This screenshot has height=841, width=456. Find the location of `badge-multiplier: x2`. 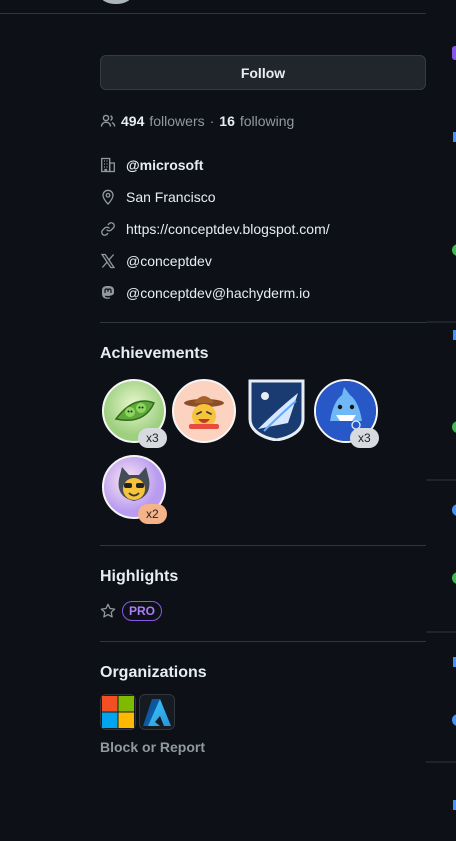

badge-multiplier: x2 is located at coordinates (152, 514).